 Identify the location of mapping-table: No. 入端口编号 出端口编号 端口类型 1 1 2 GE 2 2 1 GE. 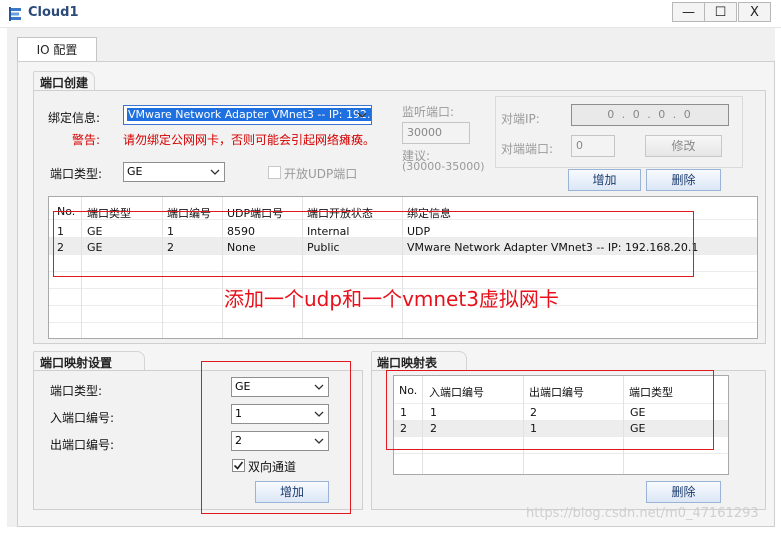
(561, 425).